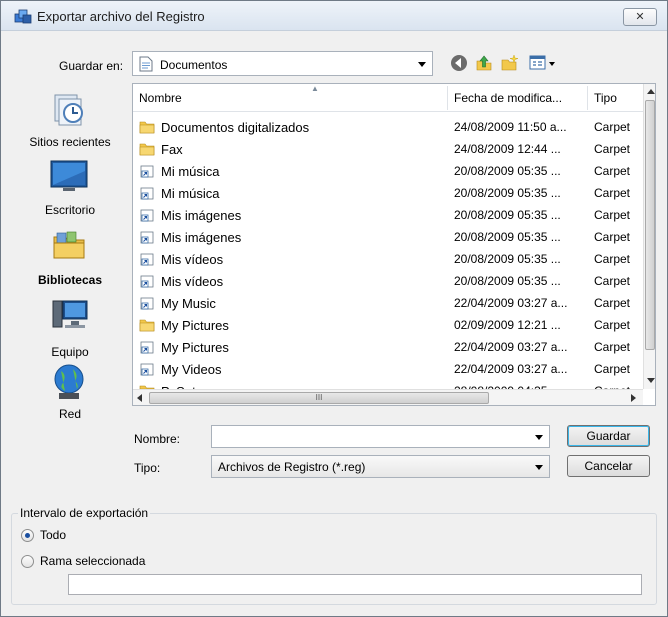 The width and height of the screenshot is (668, 617). Describe the element at coordinates (388, 369) in the screenshot. I see `file-row: My Videos 22/04/2009 03:27 a... Carpet` at that location.